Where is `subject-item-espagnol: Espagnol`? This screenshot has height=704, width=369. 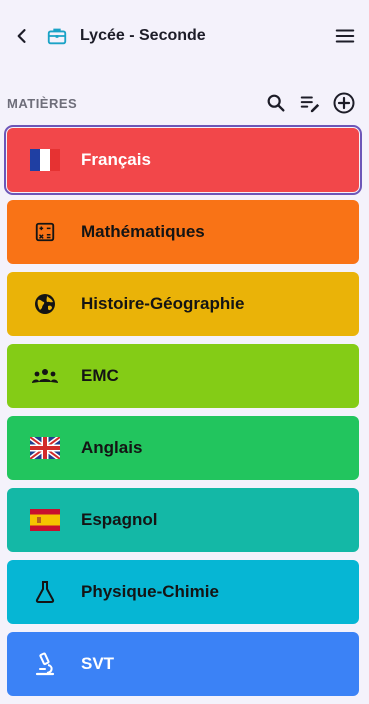
subject-item-espagnol: Espagnol is located at coordinates (183, 520).